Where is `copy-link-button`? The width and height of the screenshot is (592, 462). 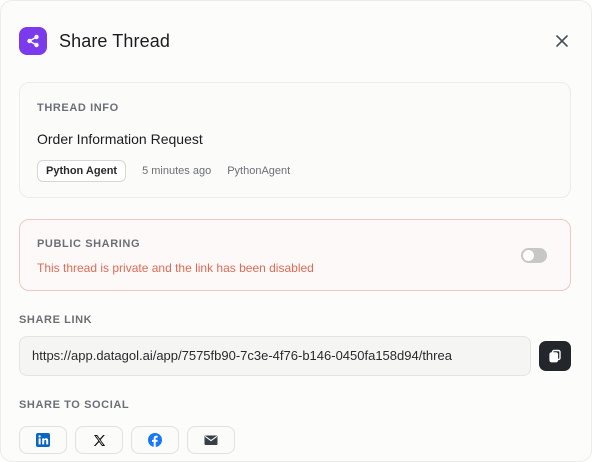 copy-link-button is located at coordinates (555, 356).